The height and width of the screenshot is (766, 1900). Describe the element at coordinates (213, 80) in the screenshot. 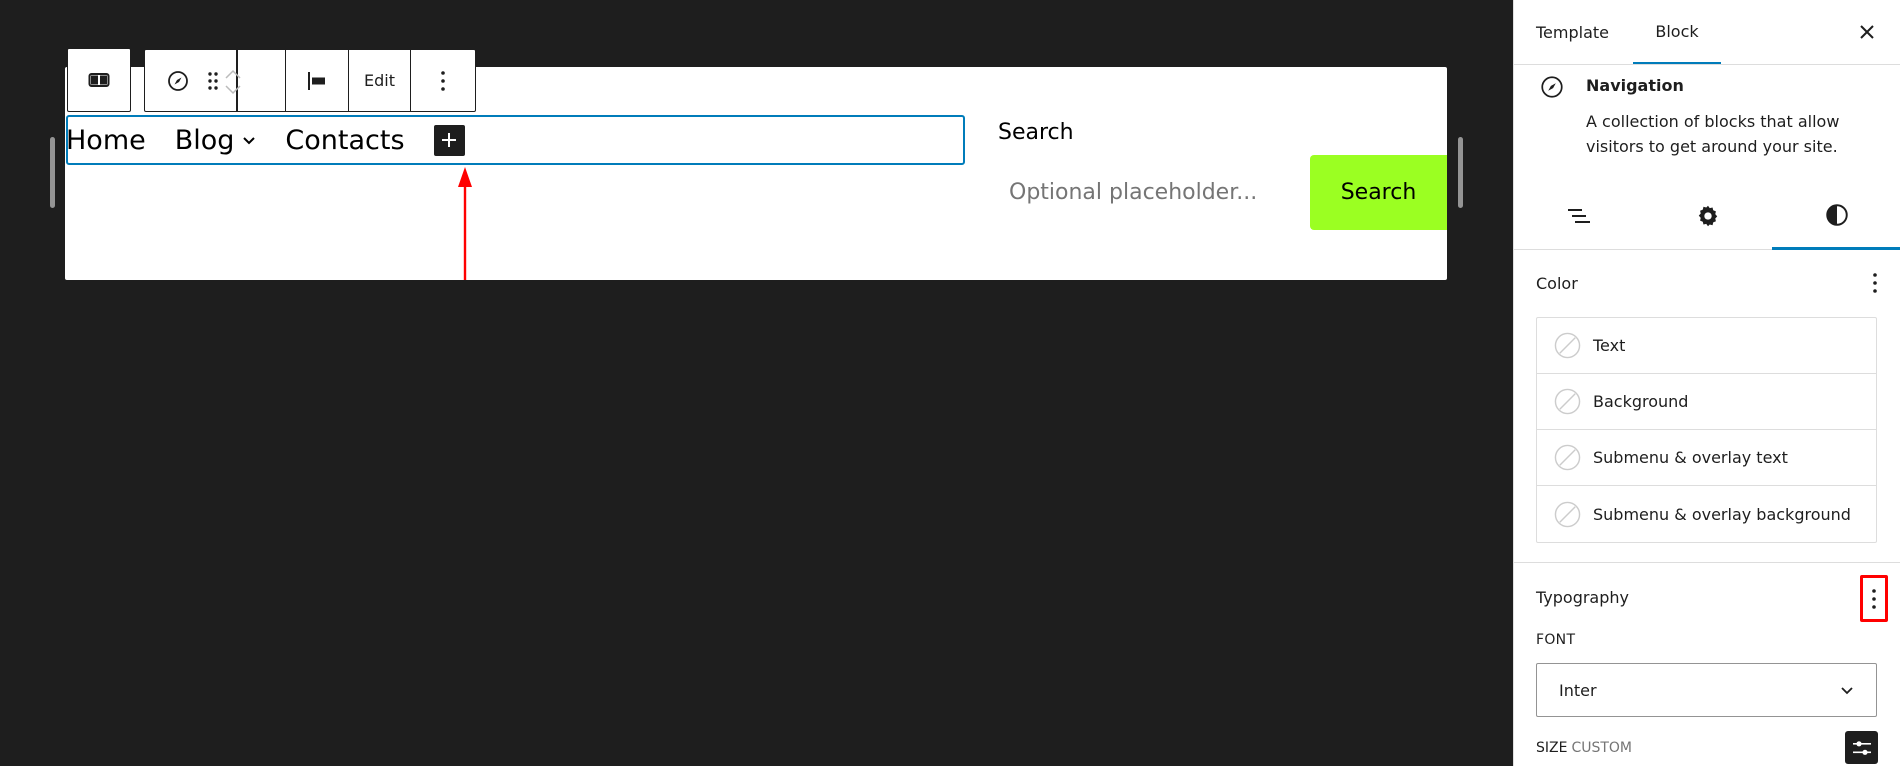

I see `drag-handle-icon` at that location.